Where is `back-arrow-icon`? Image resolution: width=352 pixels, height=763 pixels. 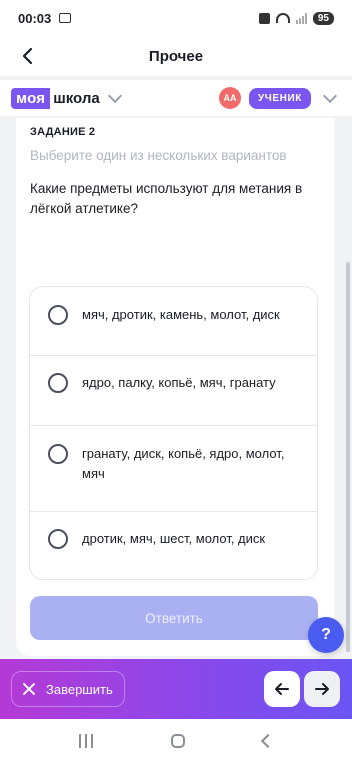
back-arrow-icon is located at coordinates (28, 56).